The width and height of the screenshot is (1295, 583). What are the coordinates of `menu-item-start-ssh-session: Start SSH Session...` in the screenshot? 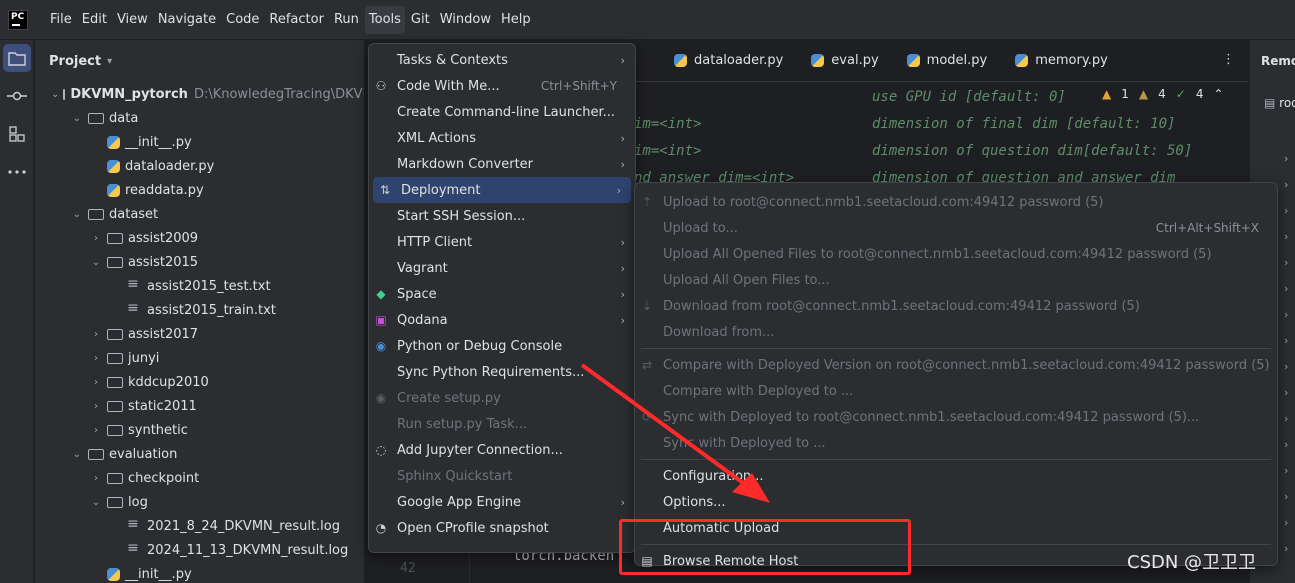 It's located at (502, 216).